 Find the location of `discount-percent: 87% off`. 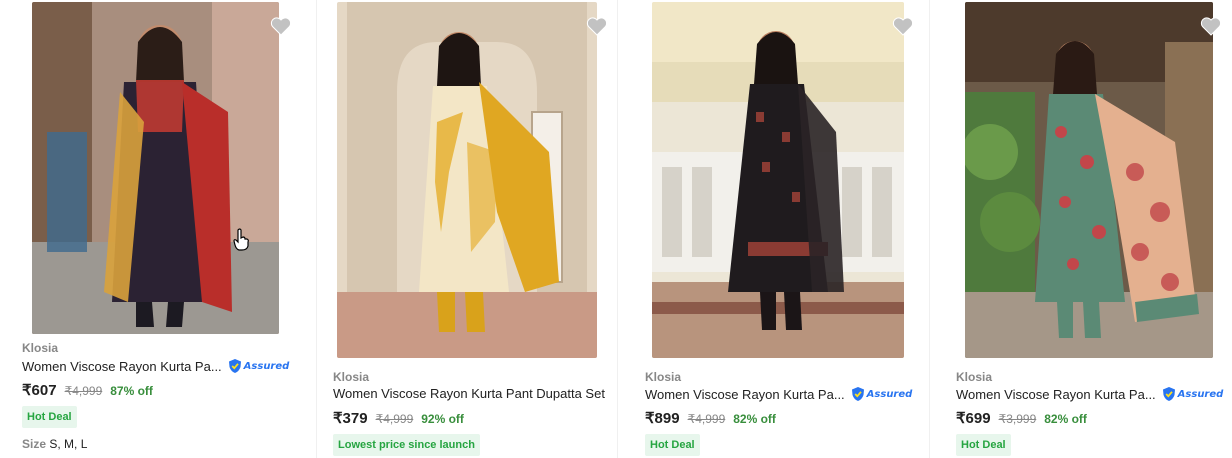

discount-percent: 87% off is located at coordinates (131, 391).